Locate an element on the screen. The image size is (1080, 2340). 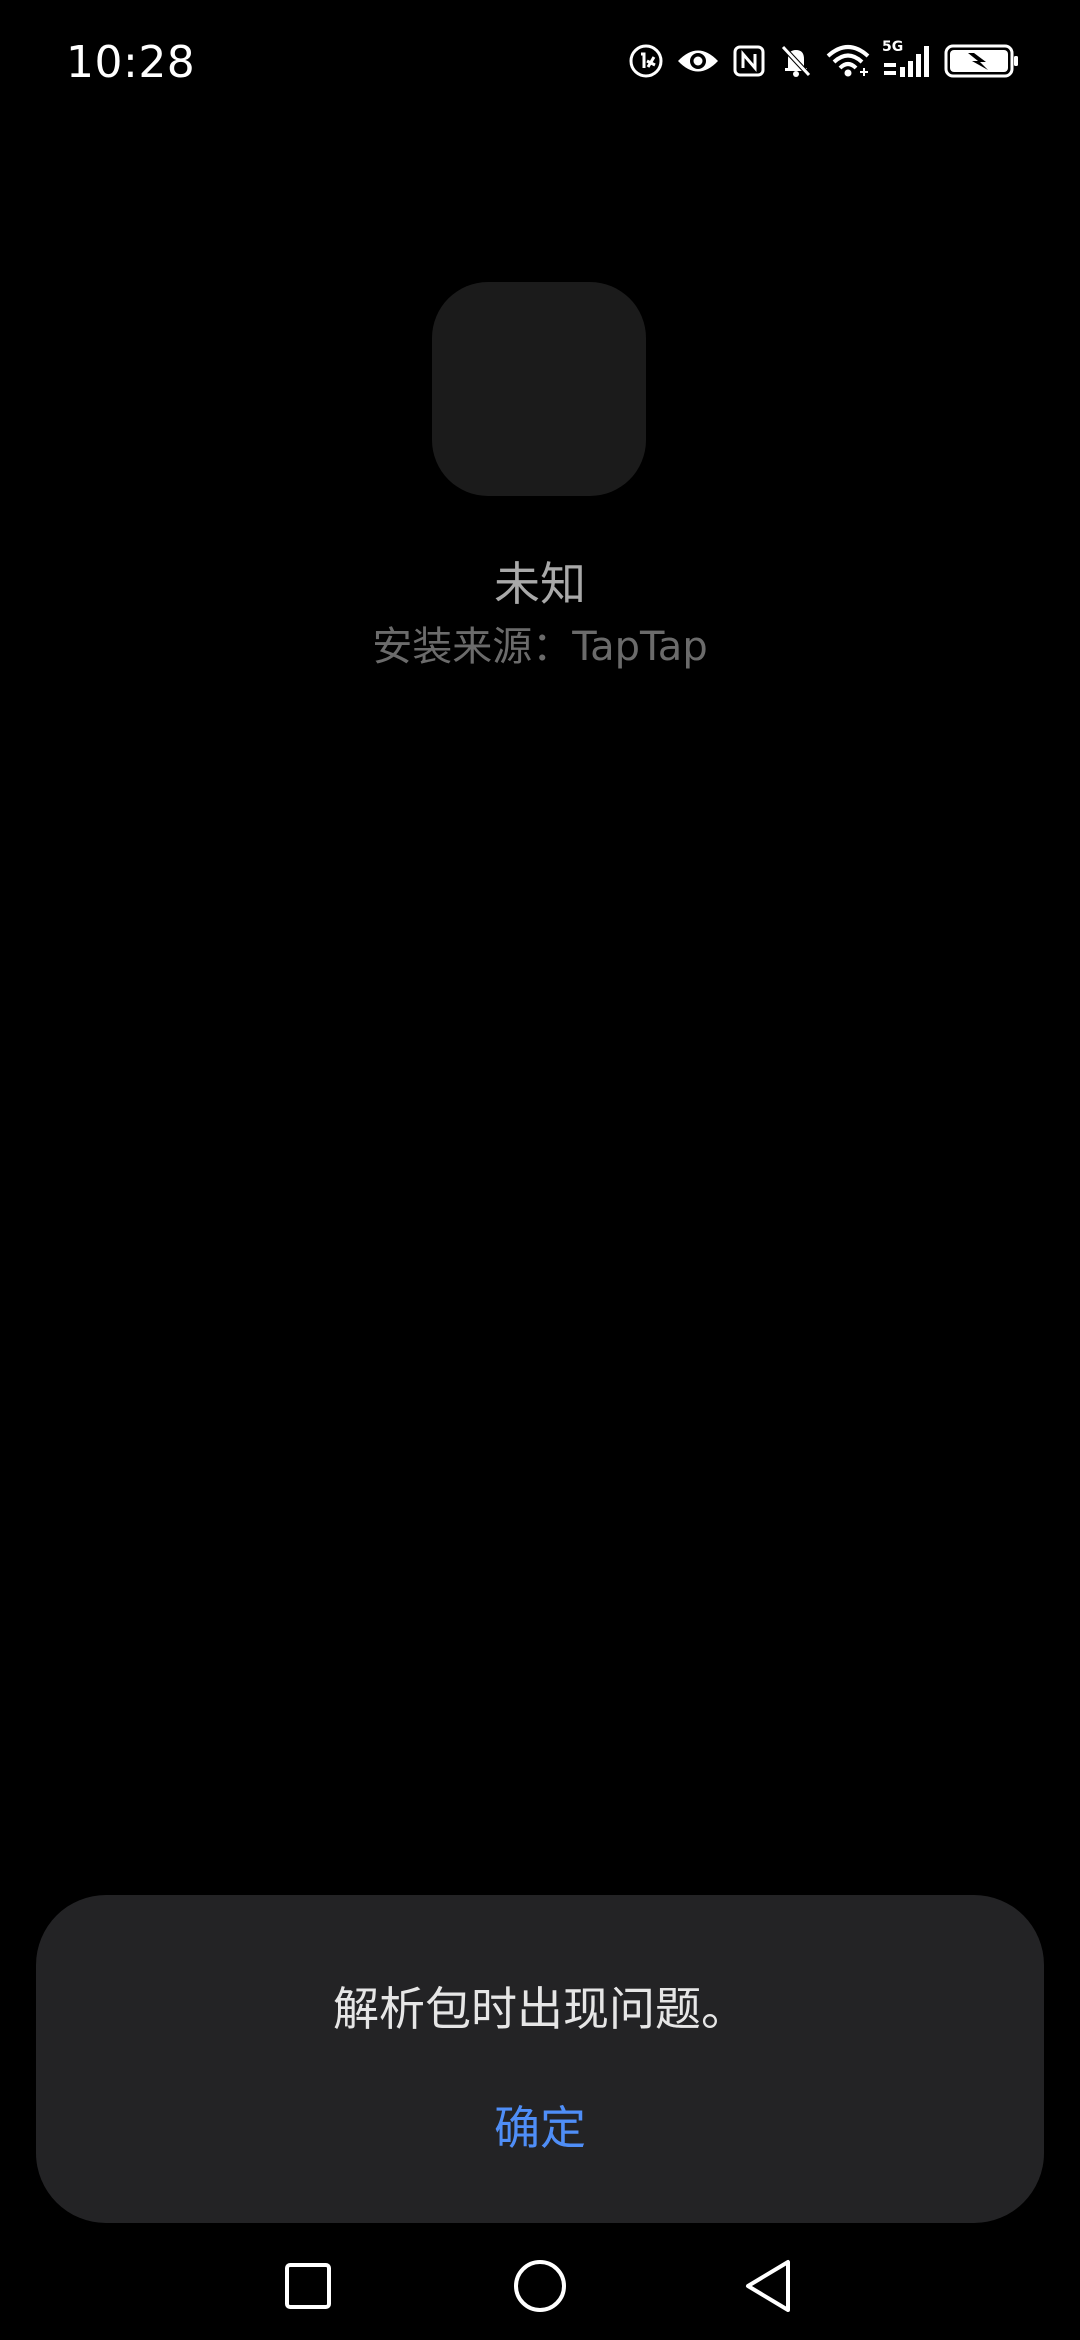
navigation-bar is located at coordinates (540, 2285).